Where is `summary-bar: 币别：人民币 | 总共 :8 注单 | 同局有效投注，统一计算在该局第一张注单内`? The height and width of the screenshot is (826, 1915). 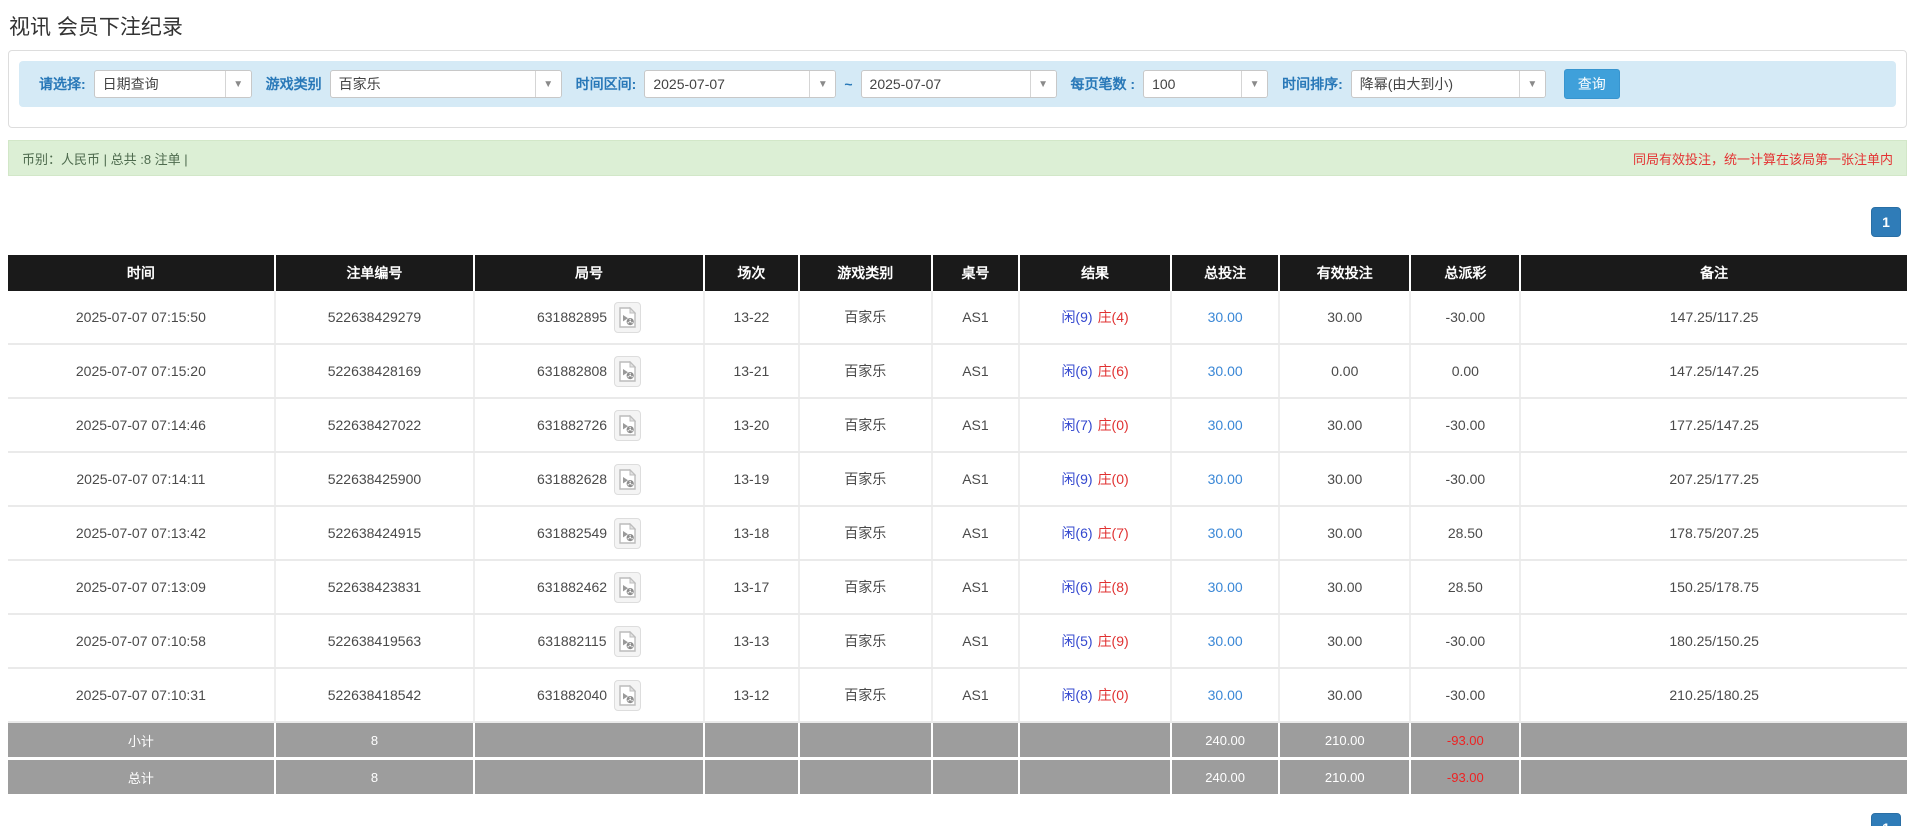
summary-bar: 币别：人民币 | 总共 :8 注单 | 同局有效投注，统一计算在该局第一张注单内 is located at coordinates (957, 158).